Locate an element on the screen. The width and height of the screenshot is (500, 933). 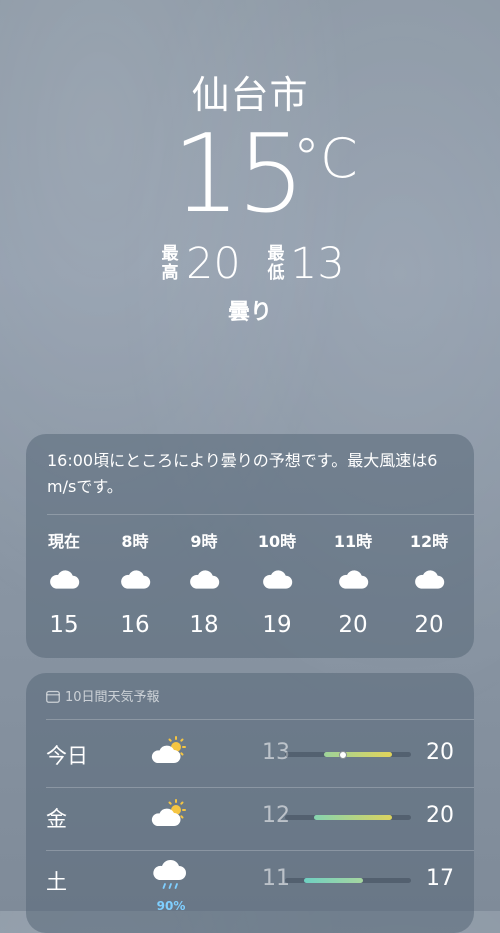
day-row: 今日 13 20 is located at coordinates (250, 758).